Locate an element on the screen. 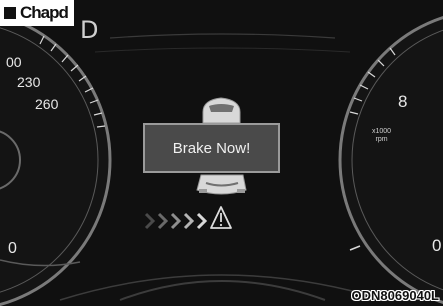 Image resolution: width=443 pixels, height=306 pixels. figure-code: ODN8069040L is located at coordinates (395, 295).